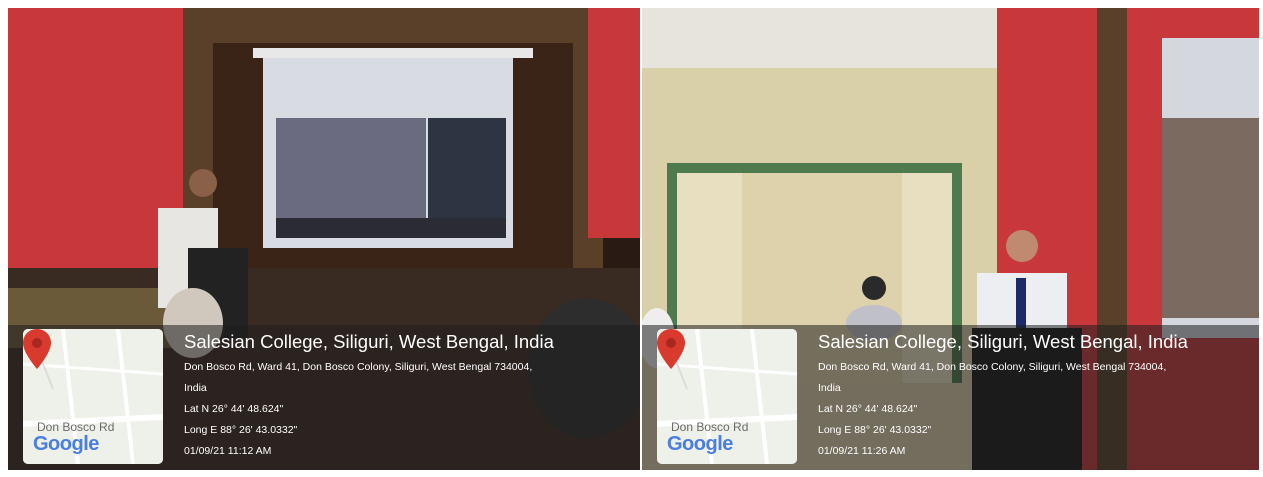  I want to click on timestamp: 01/09/21 11:12 AM, so click(228, 451).